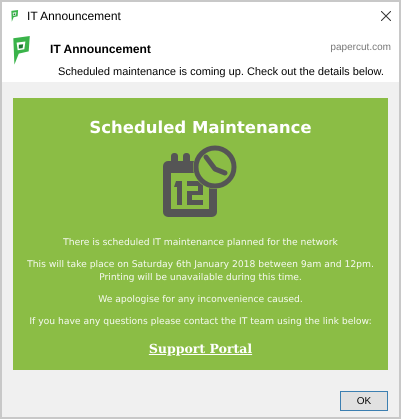  What do you see at coordinates (200, 271) in the screenshot?
I see `announcement-text: This will take place on Saturday 6th January 2018 between 9am and 12pm. Printing will be unavailable during this time.` at bounding box center [200, 271].